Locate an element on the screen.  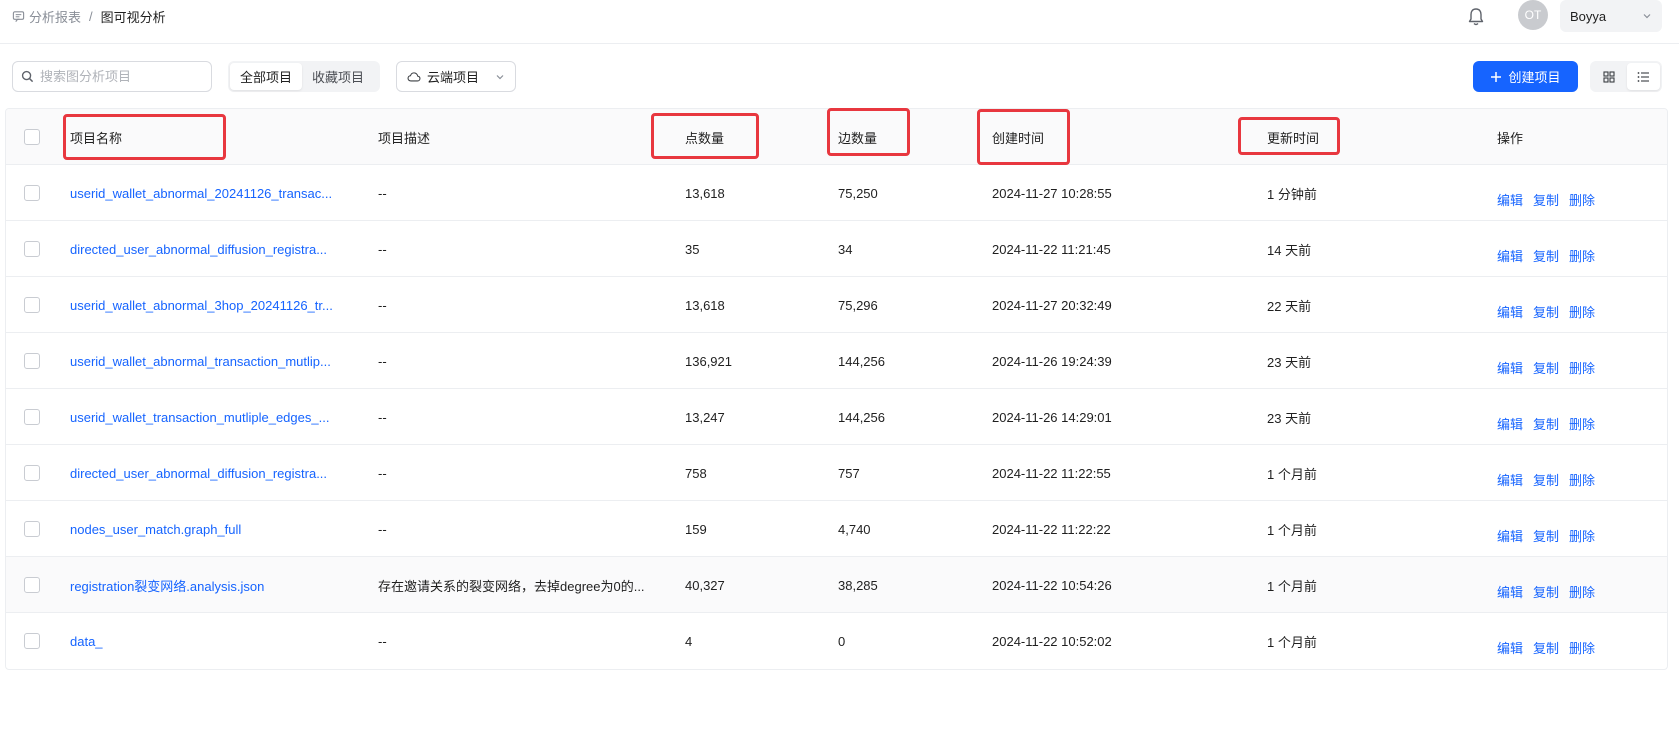
user-menu-select: Boyya is located at coordinates (1611, 16).